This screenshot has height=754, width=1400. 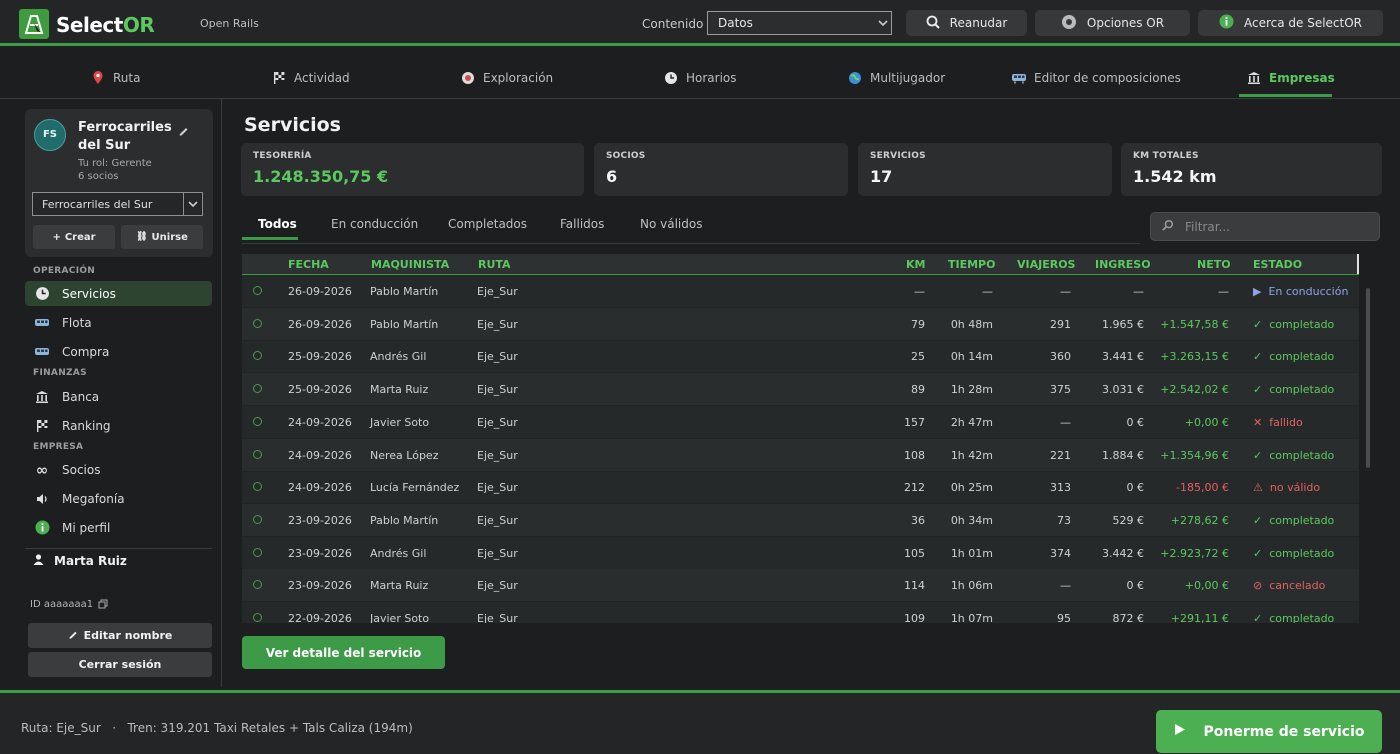 I want to click on col-km: KM, so click(x=915, y=264).